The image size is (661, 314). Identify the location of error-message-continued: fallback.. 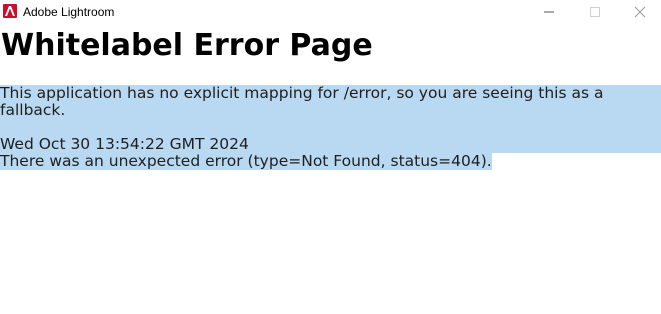
(33, 110).